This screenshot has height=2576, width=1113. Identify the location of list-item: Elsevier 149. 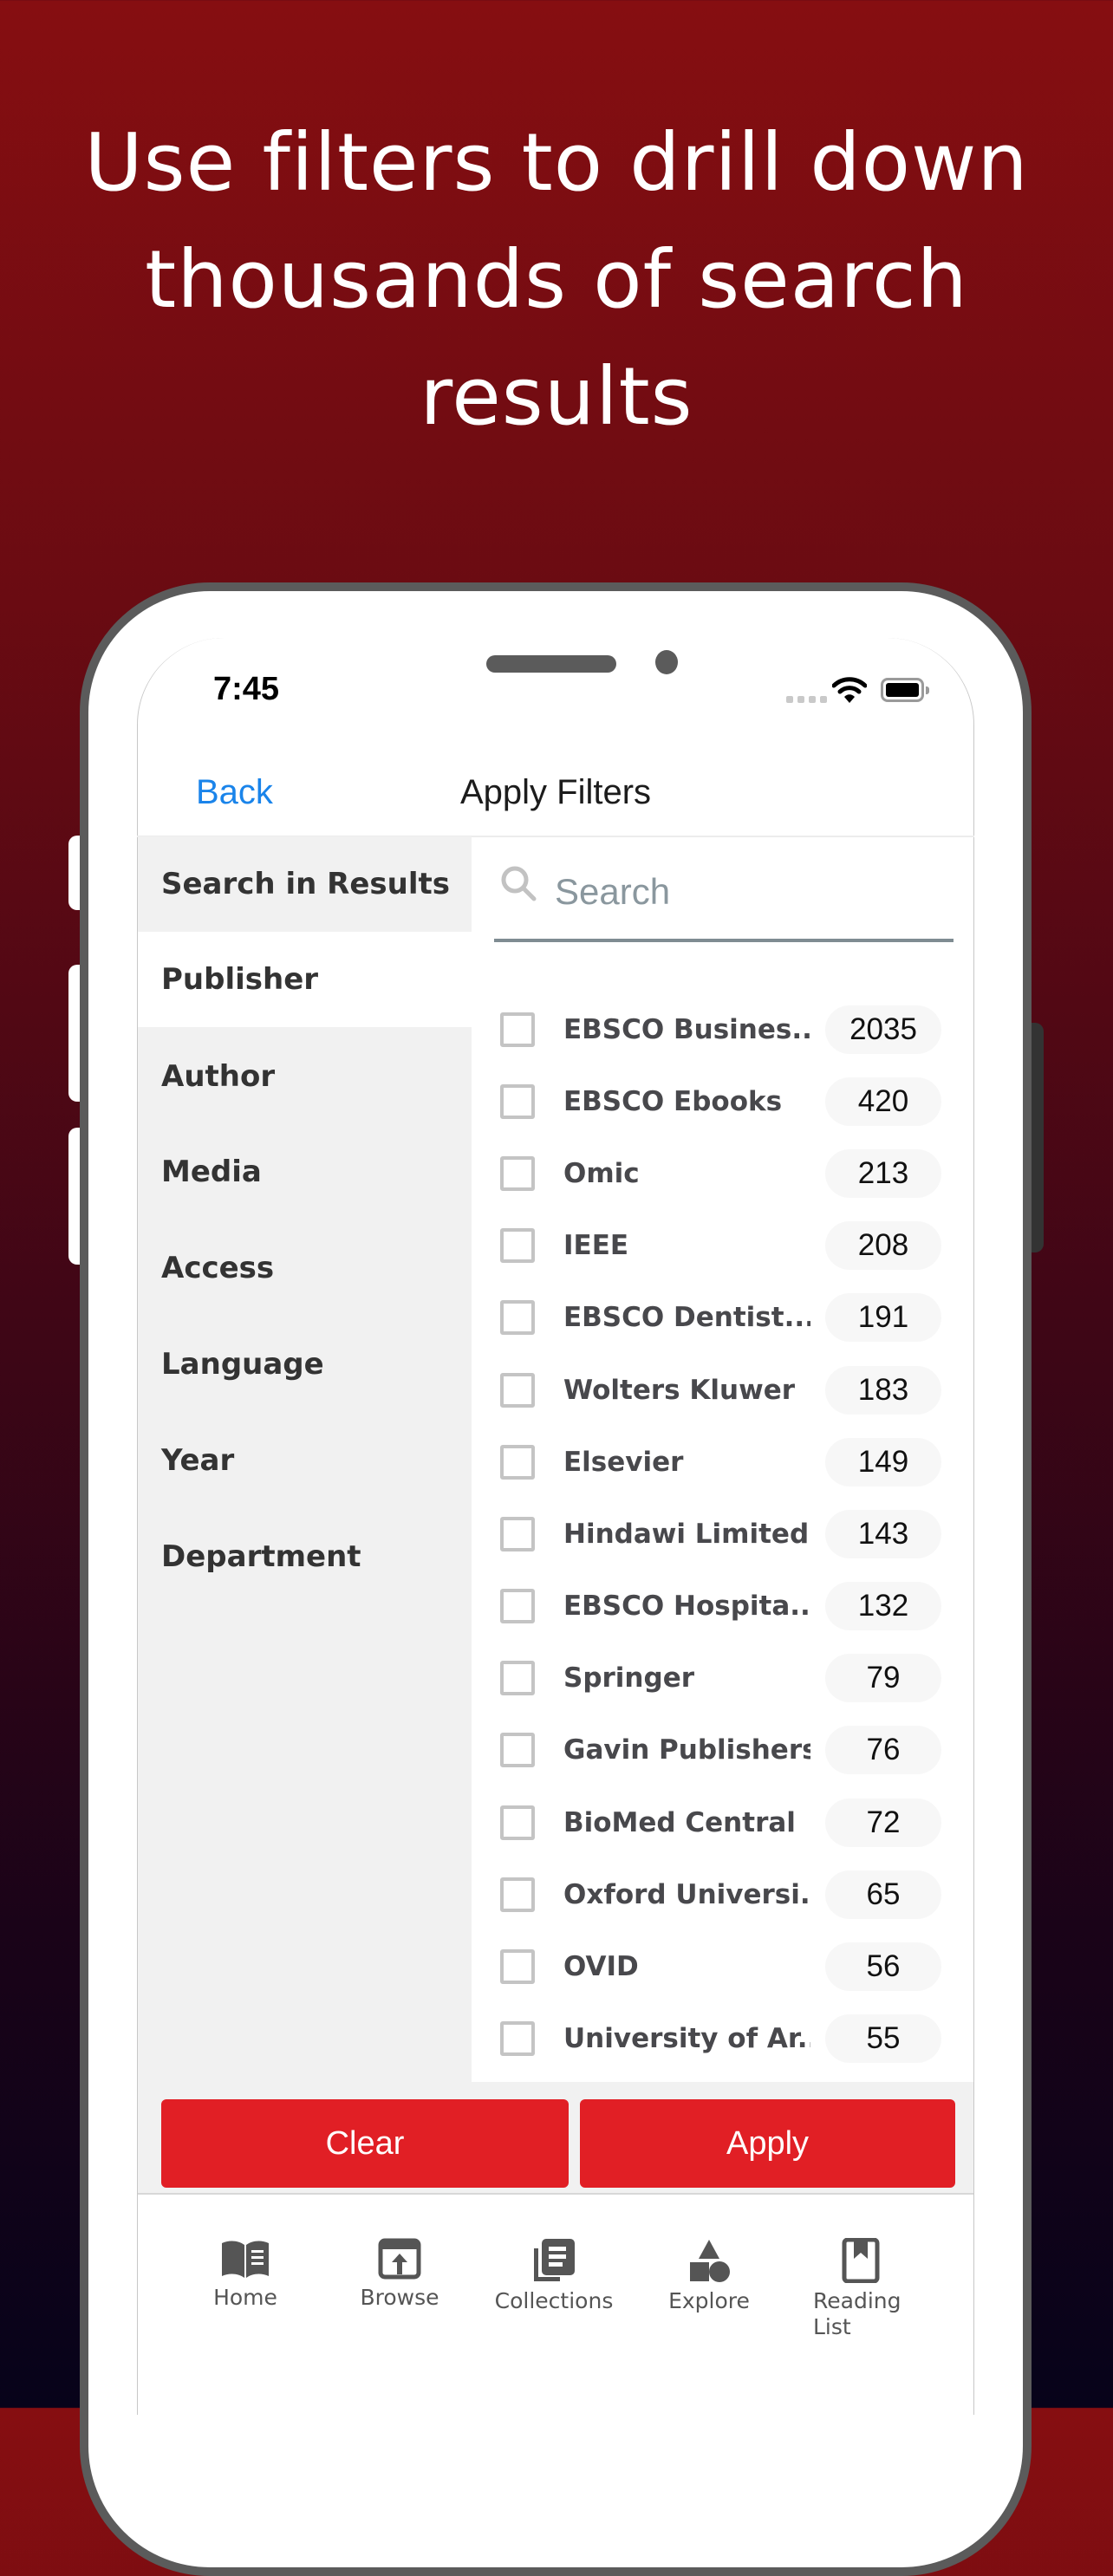
(719, 1462).